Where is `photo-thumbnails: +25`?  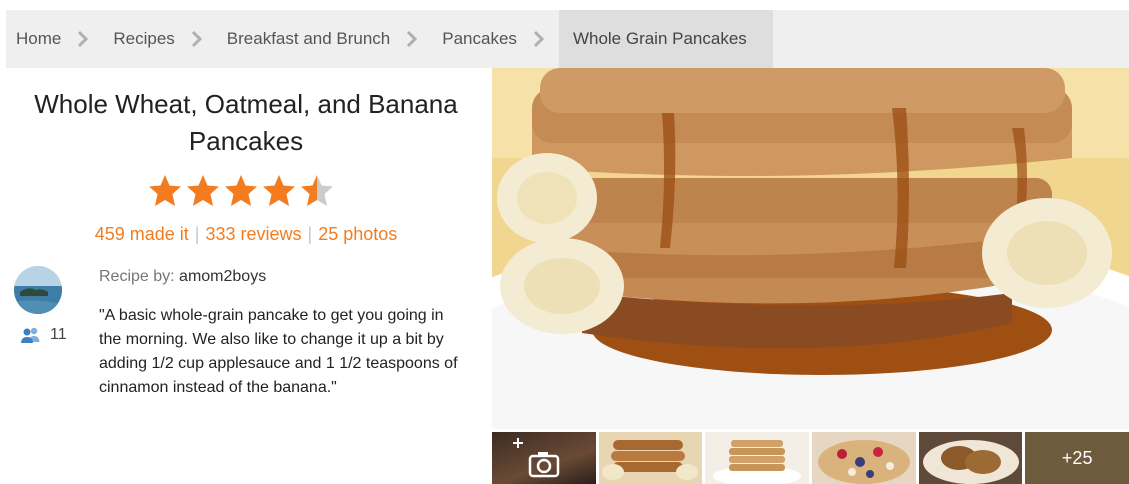
photo-thumbnails: +25 is located at coordinates (810, 458).